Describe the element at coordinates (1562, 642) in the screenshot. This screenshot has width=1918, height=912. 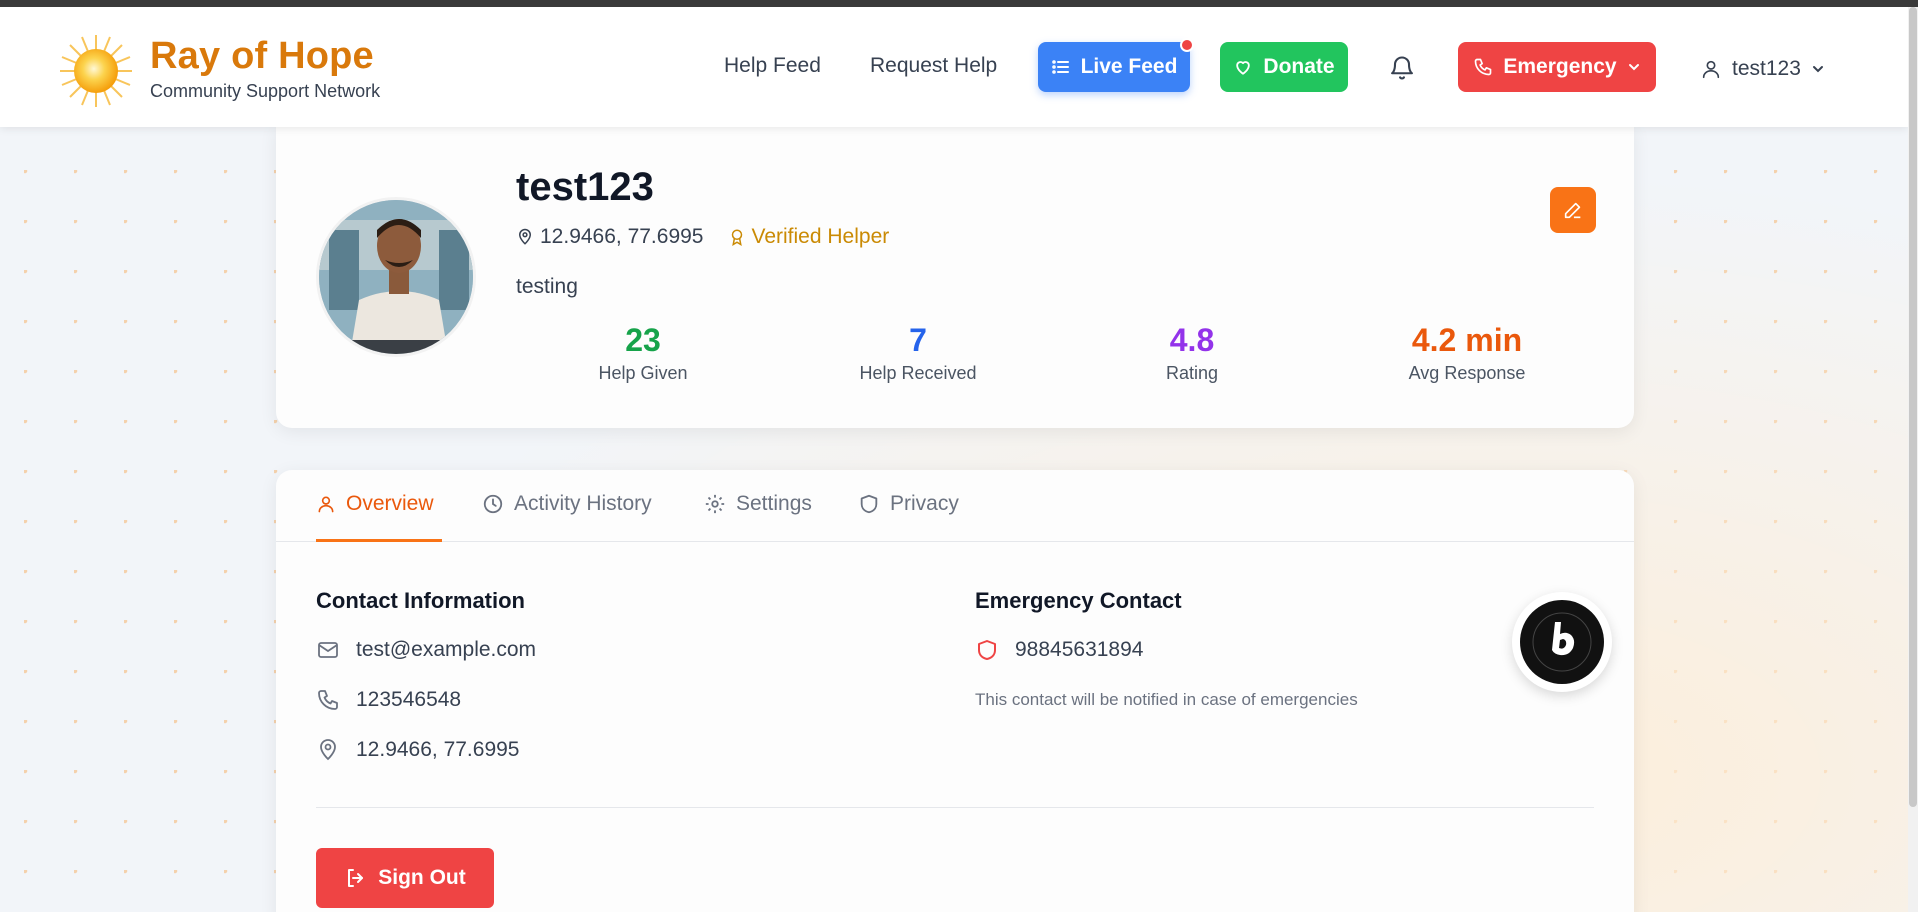
I see `bolt-badge-icon` at that location.